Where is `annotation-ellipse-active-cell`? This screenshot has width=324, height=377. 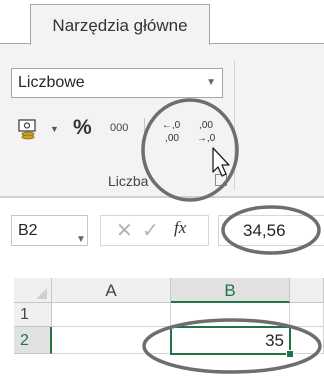
annotation-ellipse-active-cell is located at coordinates (232, 346).